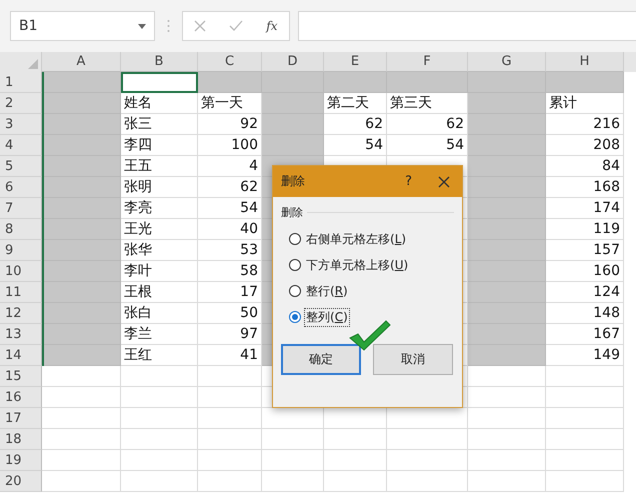 The image size is (636, 493). What do you see at coordinates (585, 145) in the screenshot?
I see `table-cell: 208` at bounding box center [585, 145].